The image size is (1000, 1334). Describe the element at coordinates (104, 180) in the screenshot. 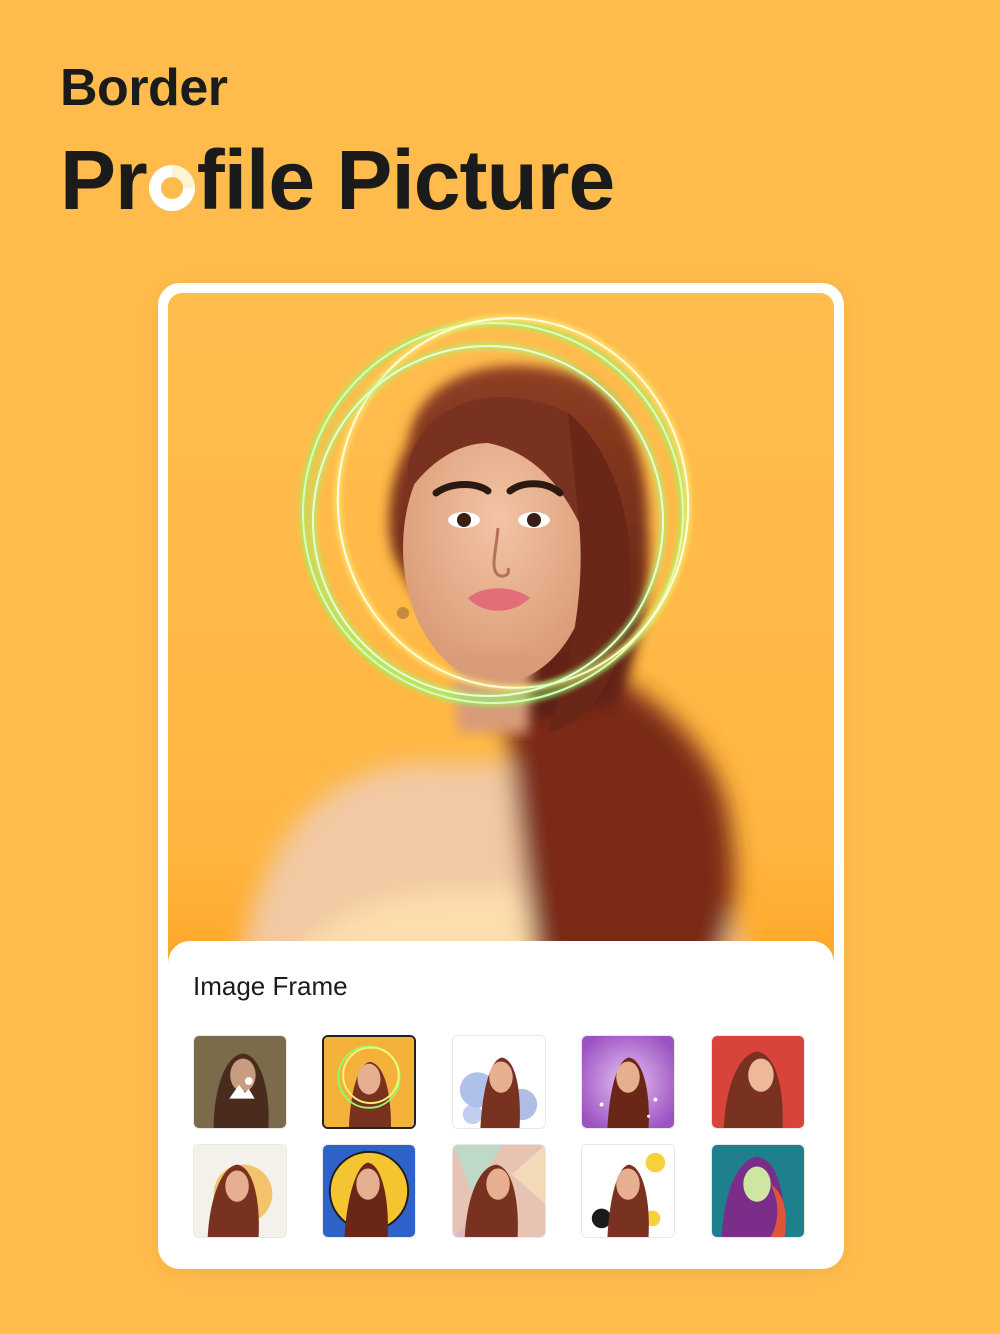

I see `headline-part-1: Pr` at that location.